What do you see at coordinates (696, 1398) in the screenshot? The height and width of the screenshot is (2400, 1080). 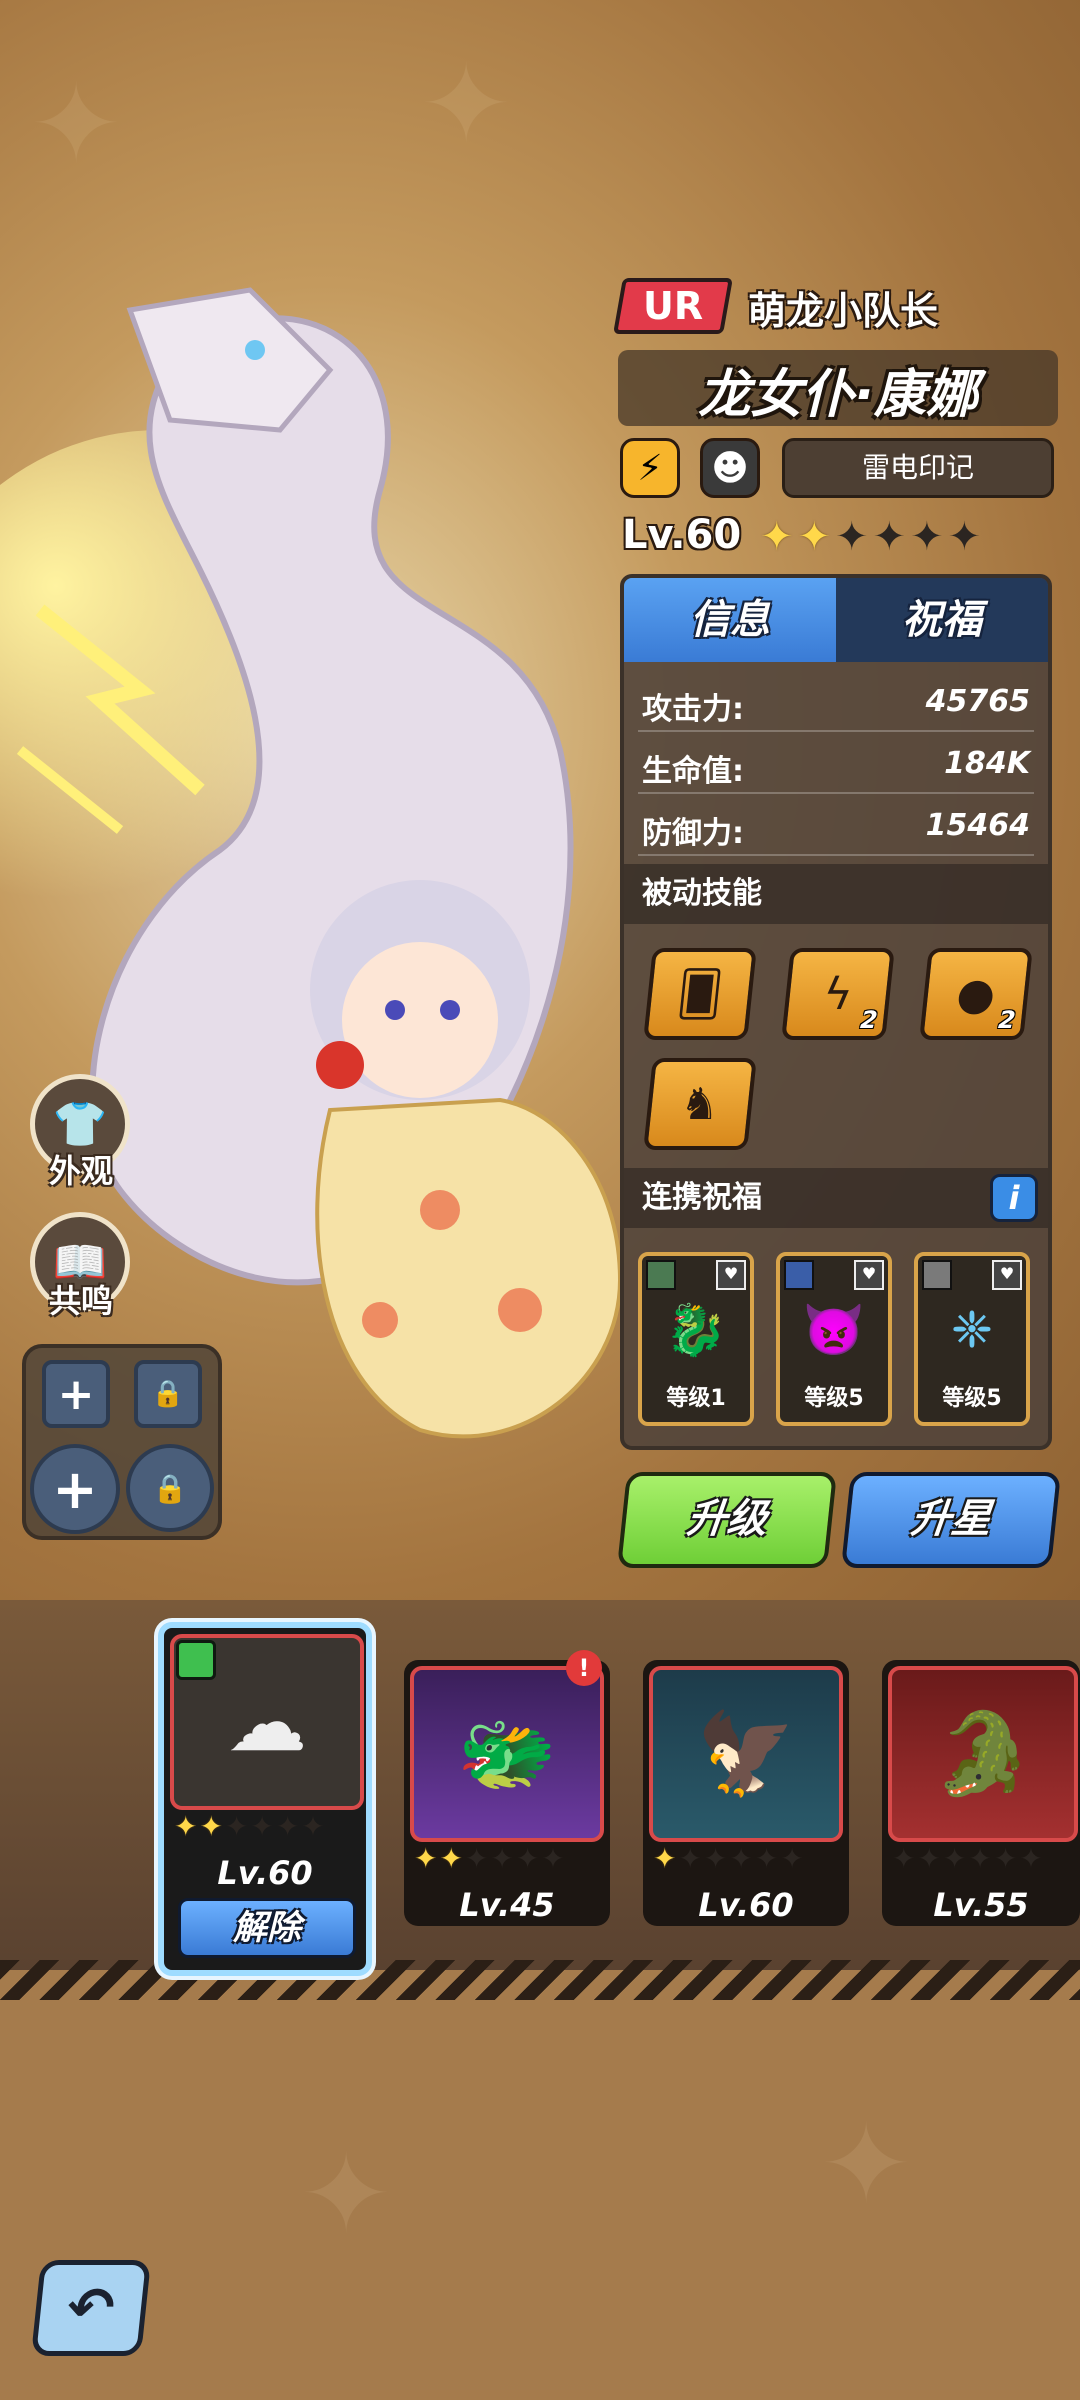 I see `blessing-level: 等级1` at bounding box center [696, 1398].